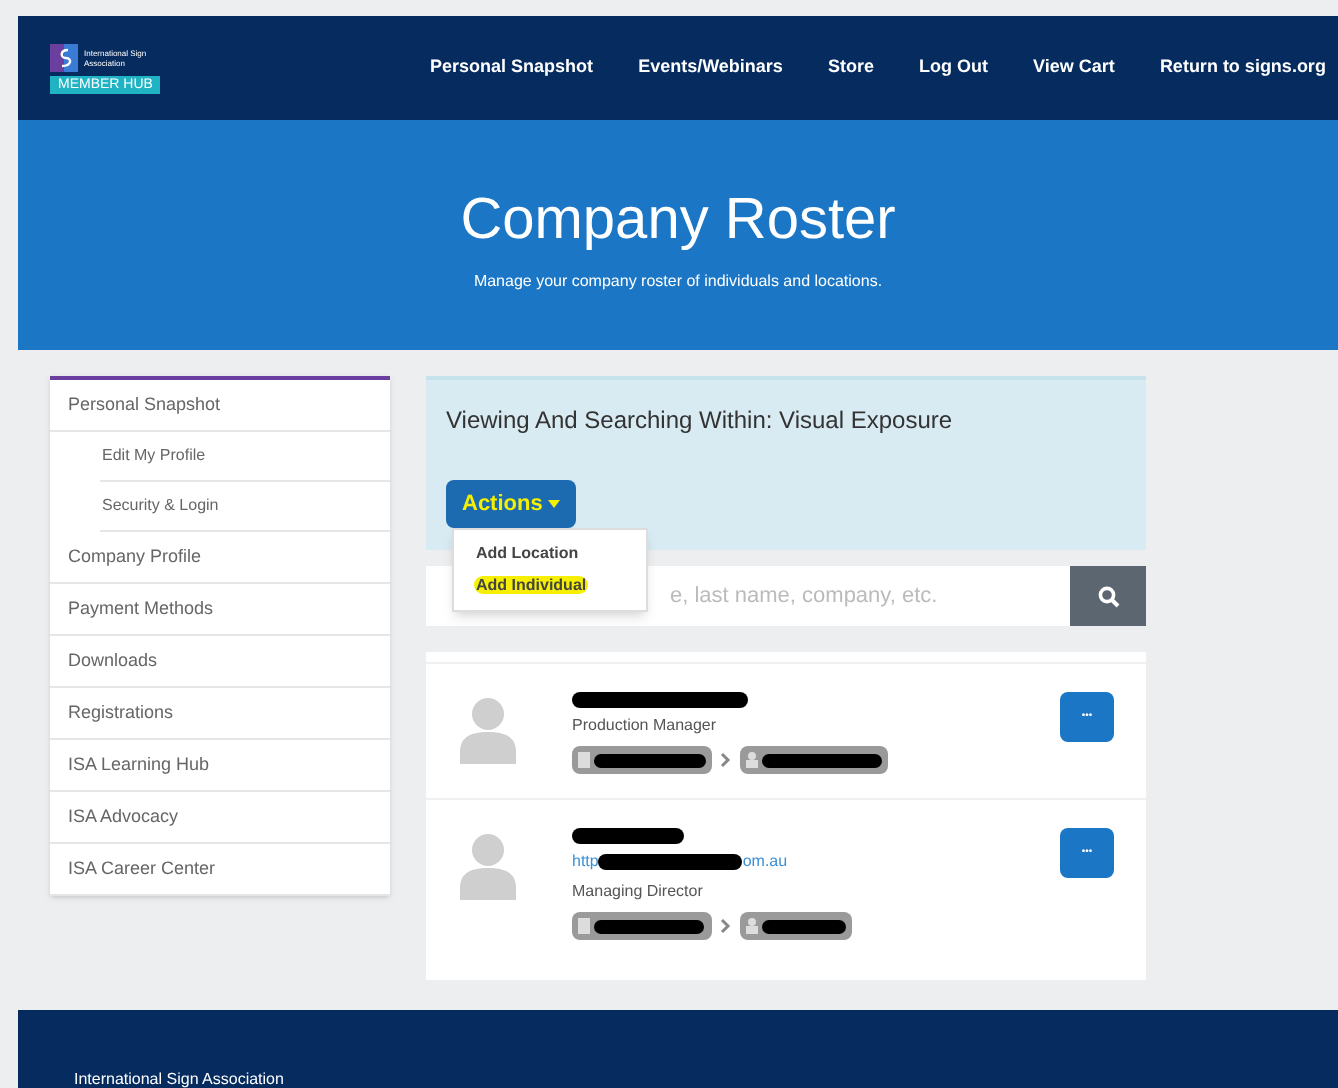 The width and height of the screenshot is (1338, 1088). What do you see at coordinates (585, 862) in the screenshot?
I see `website-link-start: http` at bounding box center [585, 862].